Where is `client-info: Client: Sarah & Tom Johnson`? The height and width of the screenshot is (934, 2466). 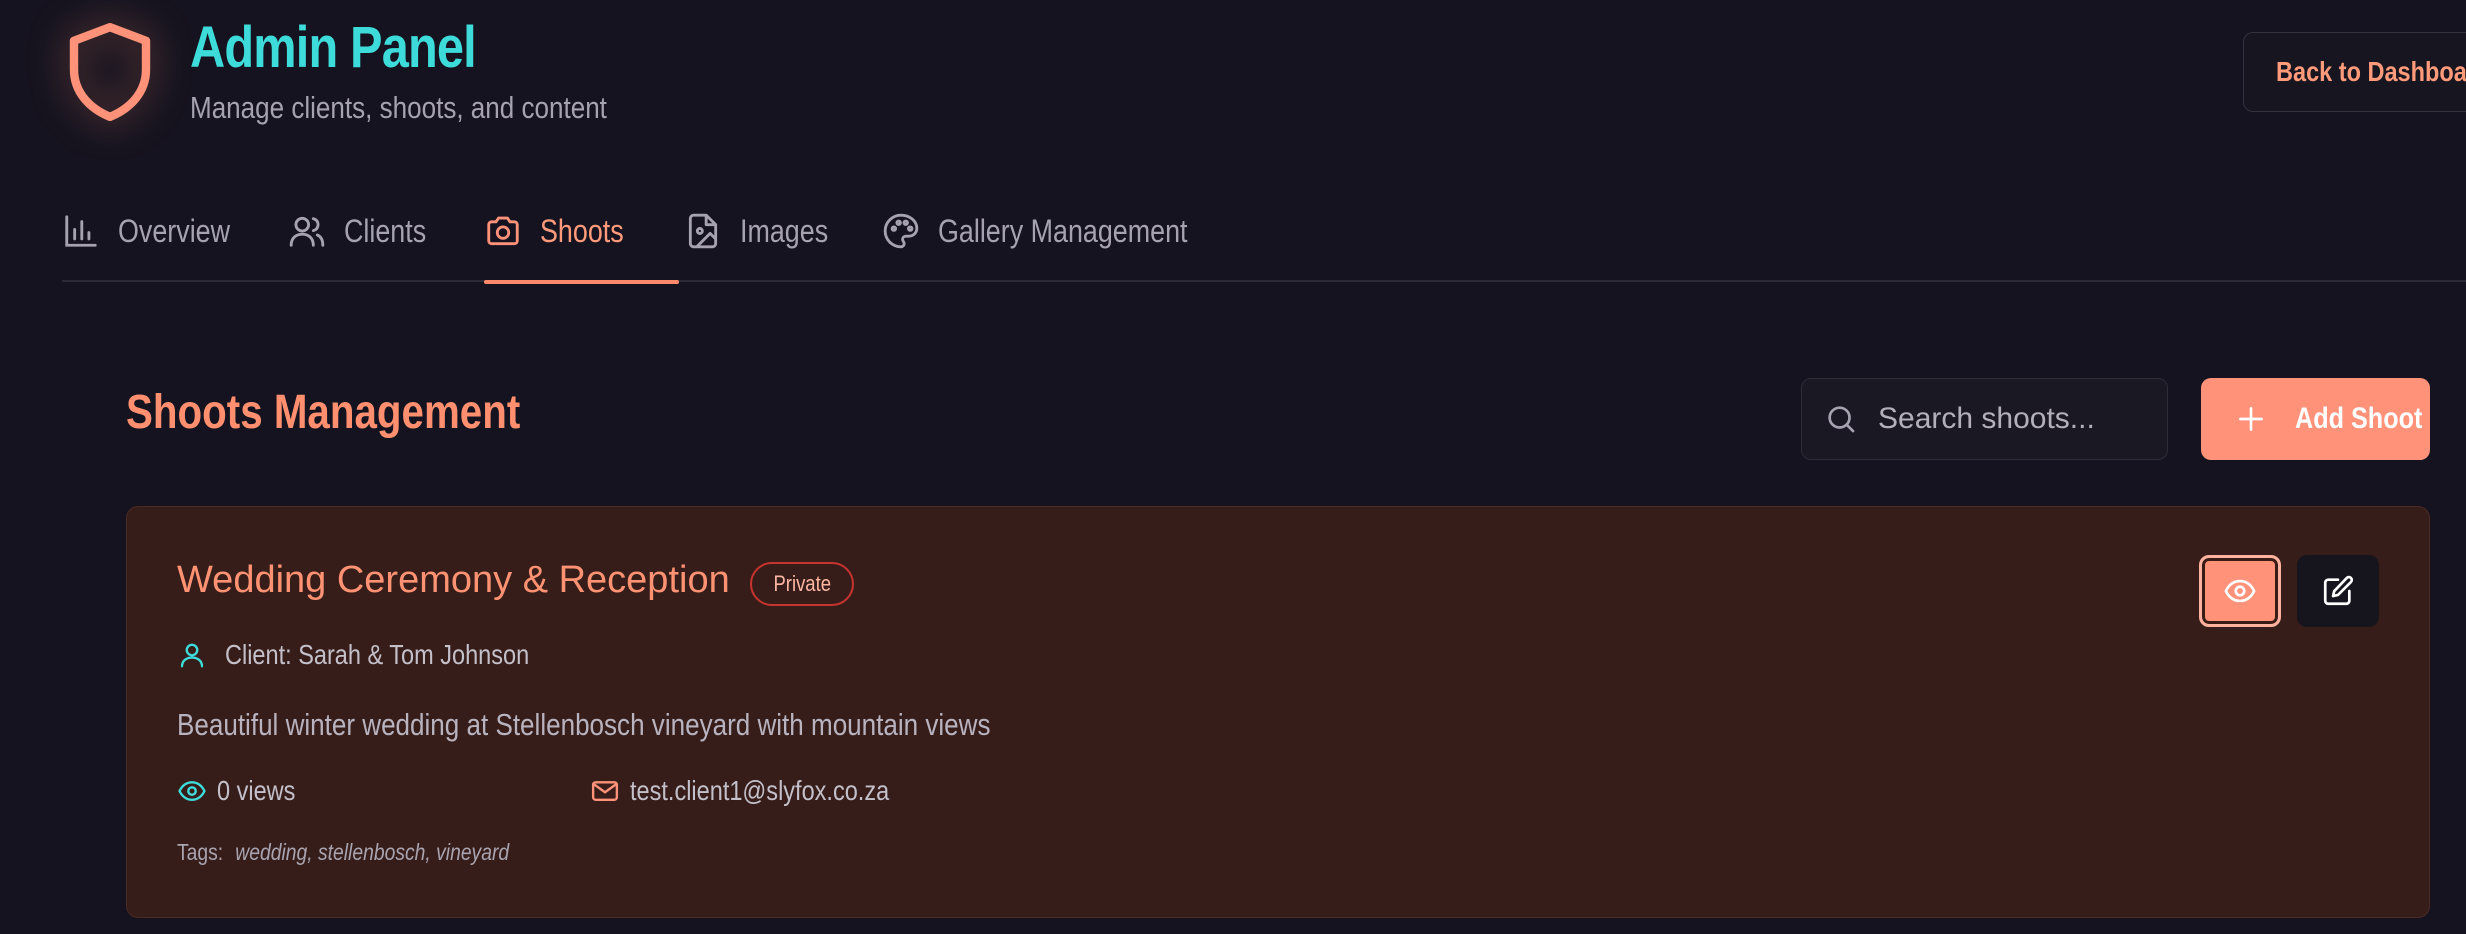 client-info: Client: Sarah & Tom Johnson is located at coordinates (382, 655).